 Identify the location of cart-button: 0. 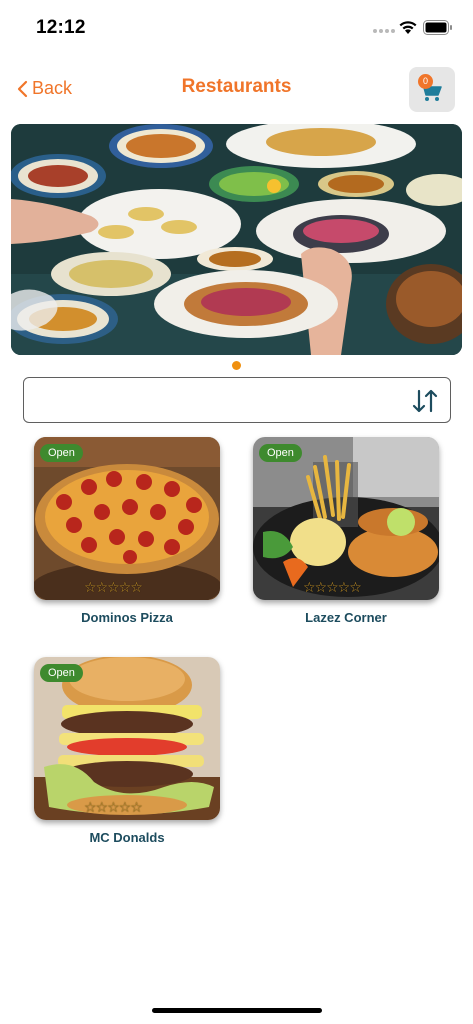
(432, 89).